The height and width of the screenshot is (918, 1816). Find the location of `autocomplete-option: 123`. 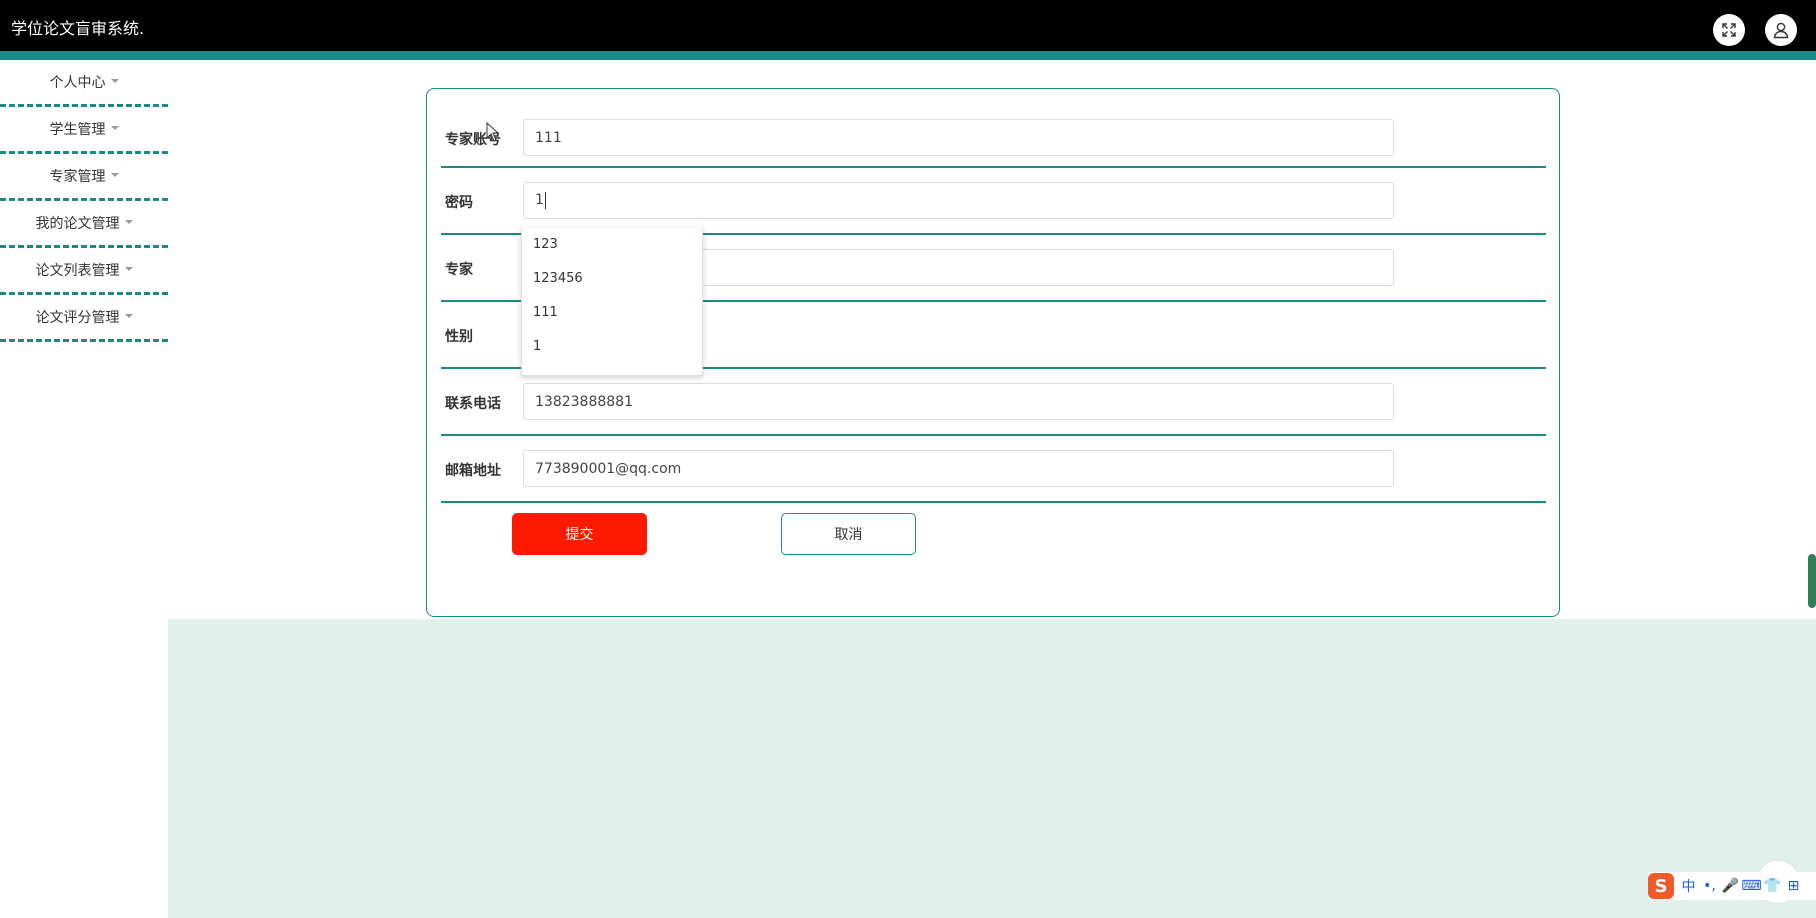

autocomplete-option: 123 is located at coordinates (612, 245).